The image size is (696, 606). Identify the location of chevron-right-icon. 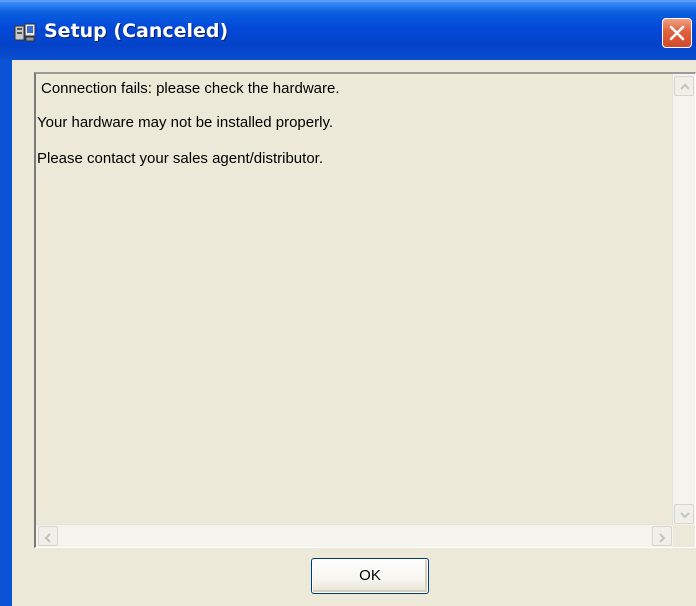
(662, 538).